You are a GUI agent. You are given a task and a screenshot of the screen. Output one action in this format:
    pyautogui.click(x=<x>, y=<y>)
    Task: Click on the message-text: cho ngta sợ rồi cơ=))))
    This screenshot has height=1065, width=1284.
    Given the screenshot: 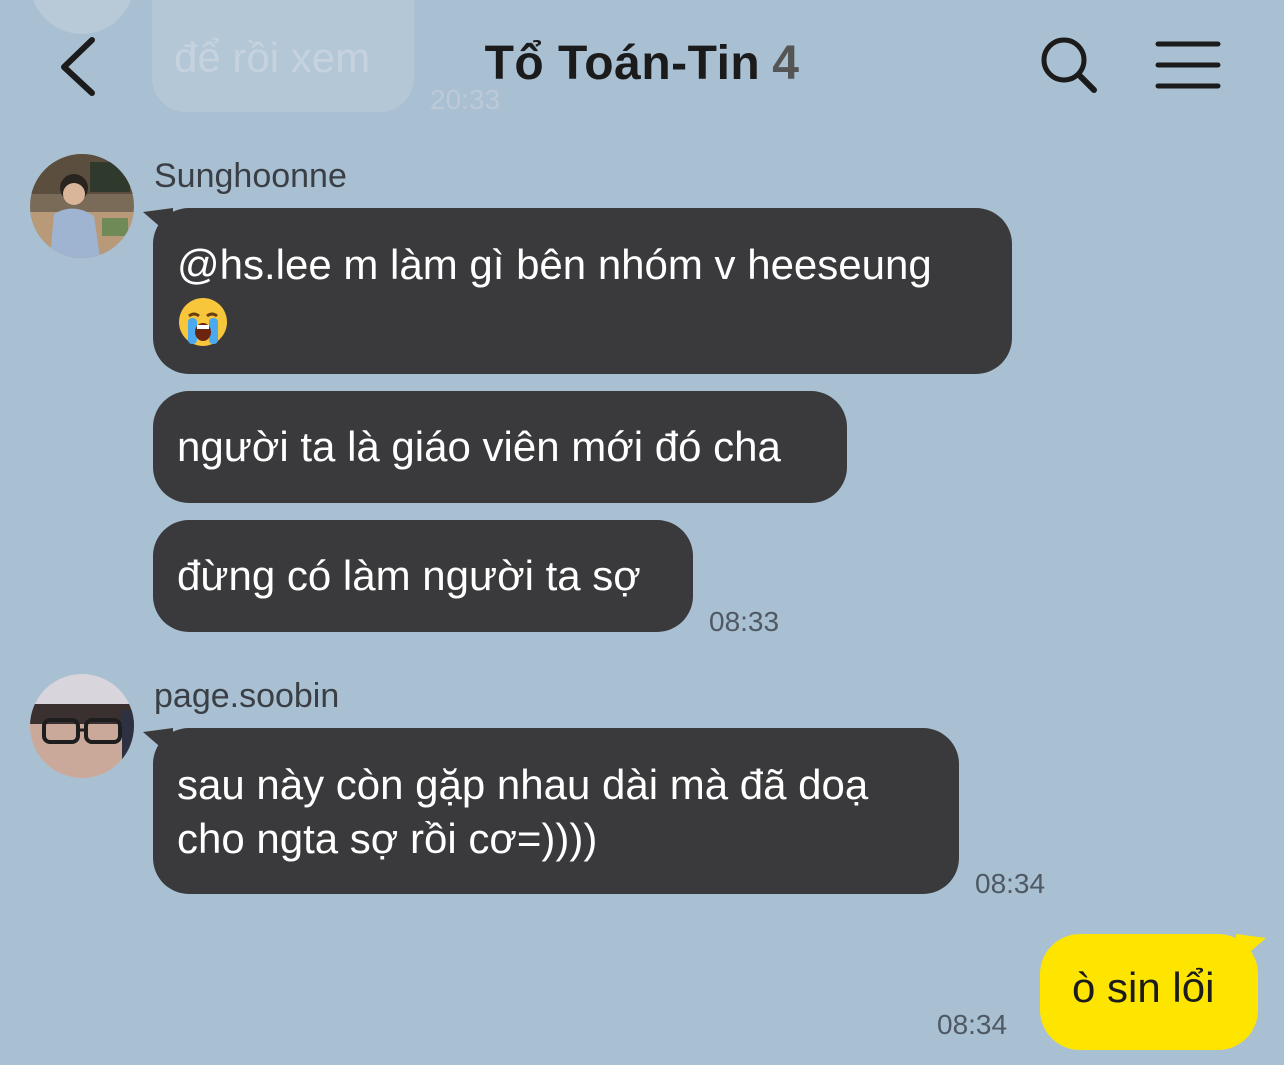 What is the action you would take?
    pyautogui.click(x=387, y=838)
    